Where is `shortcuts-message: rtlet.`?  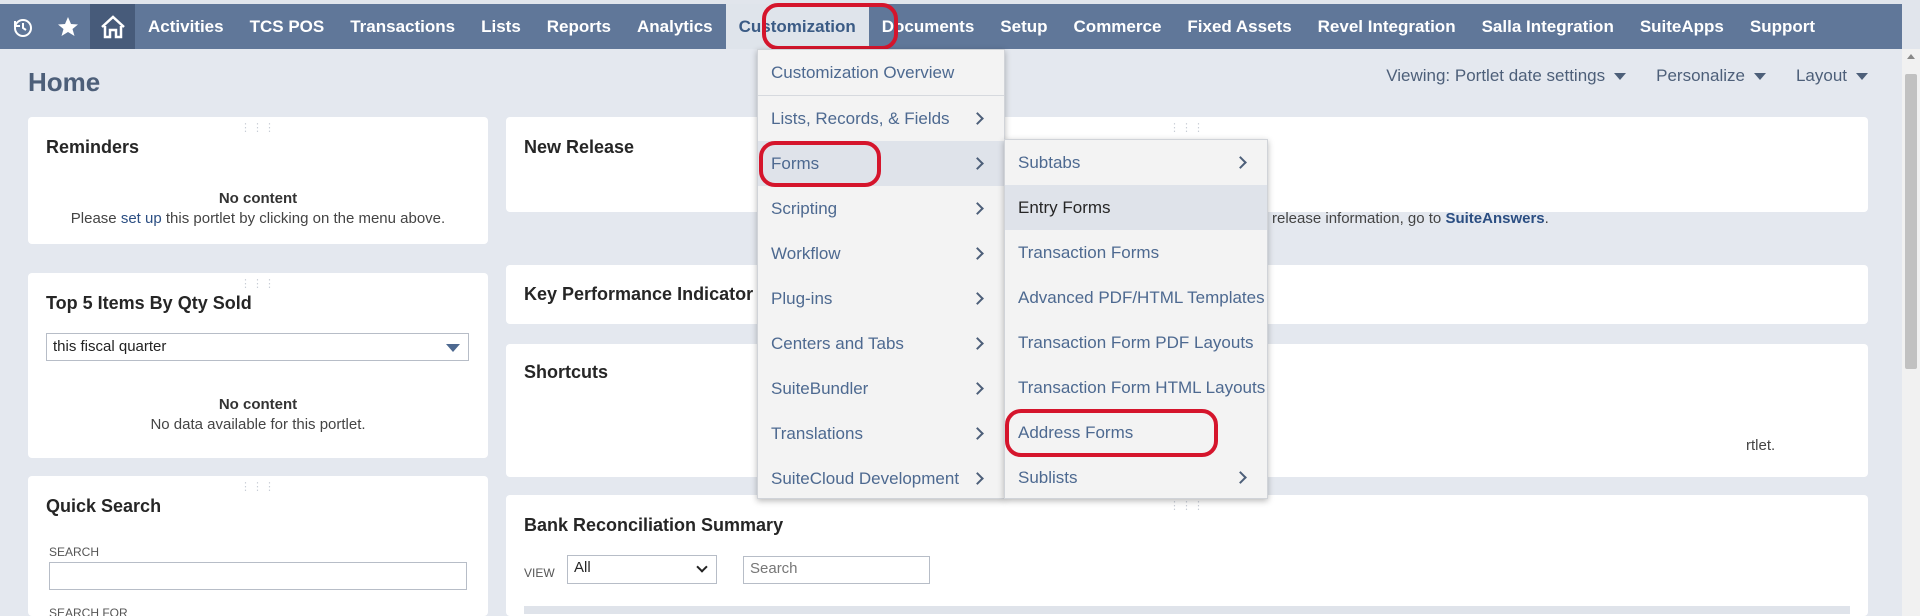
shortcuts-message: rtlet. is located at coordinates (1761, 445).